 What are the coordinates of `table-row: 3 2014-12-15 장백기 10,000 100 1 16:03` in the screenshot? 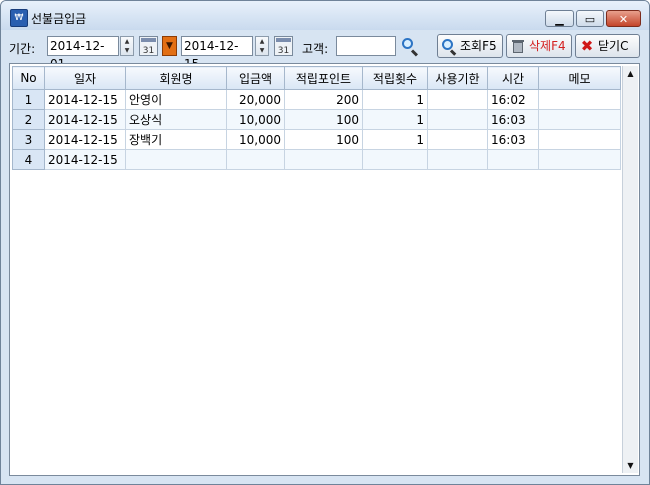 It's located at (316, 139).